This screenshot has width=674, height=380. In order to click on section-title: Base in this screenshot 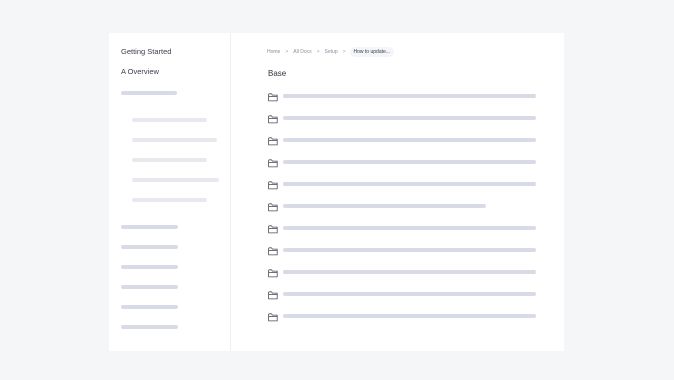, I will do `click(277, 73)`.